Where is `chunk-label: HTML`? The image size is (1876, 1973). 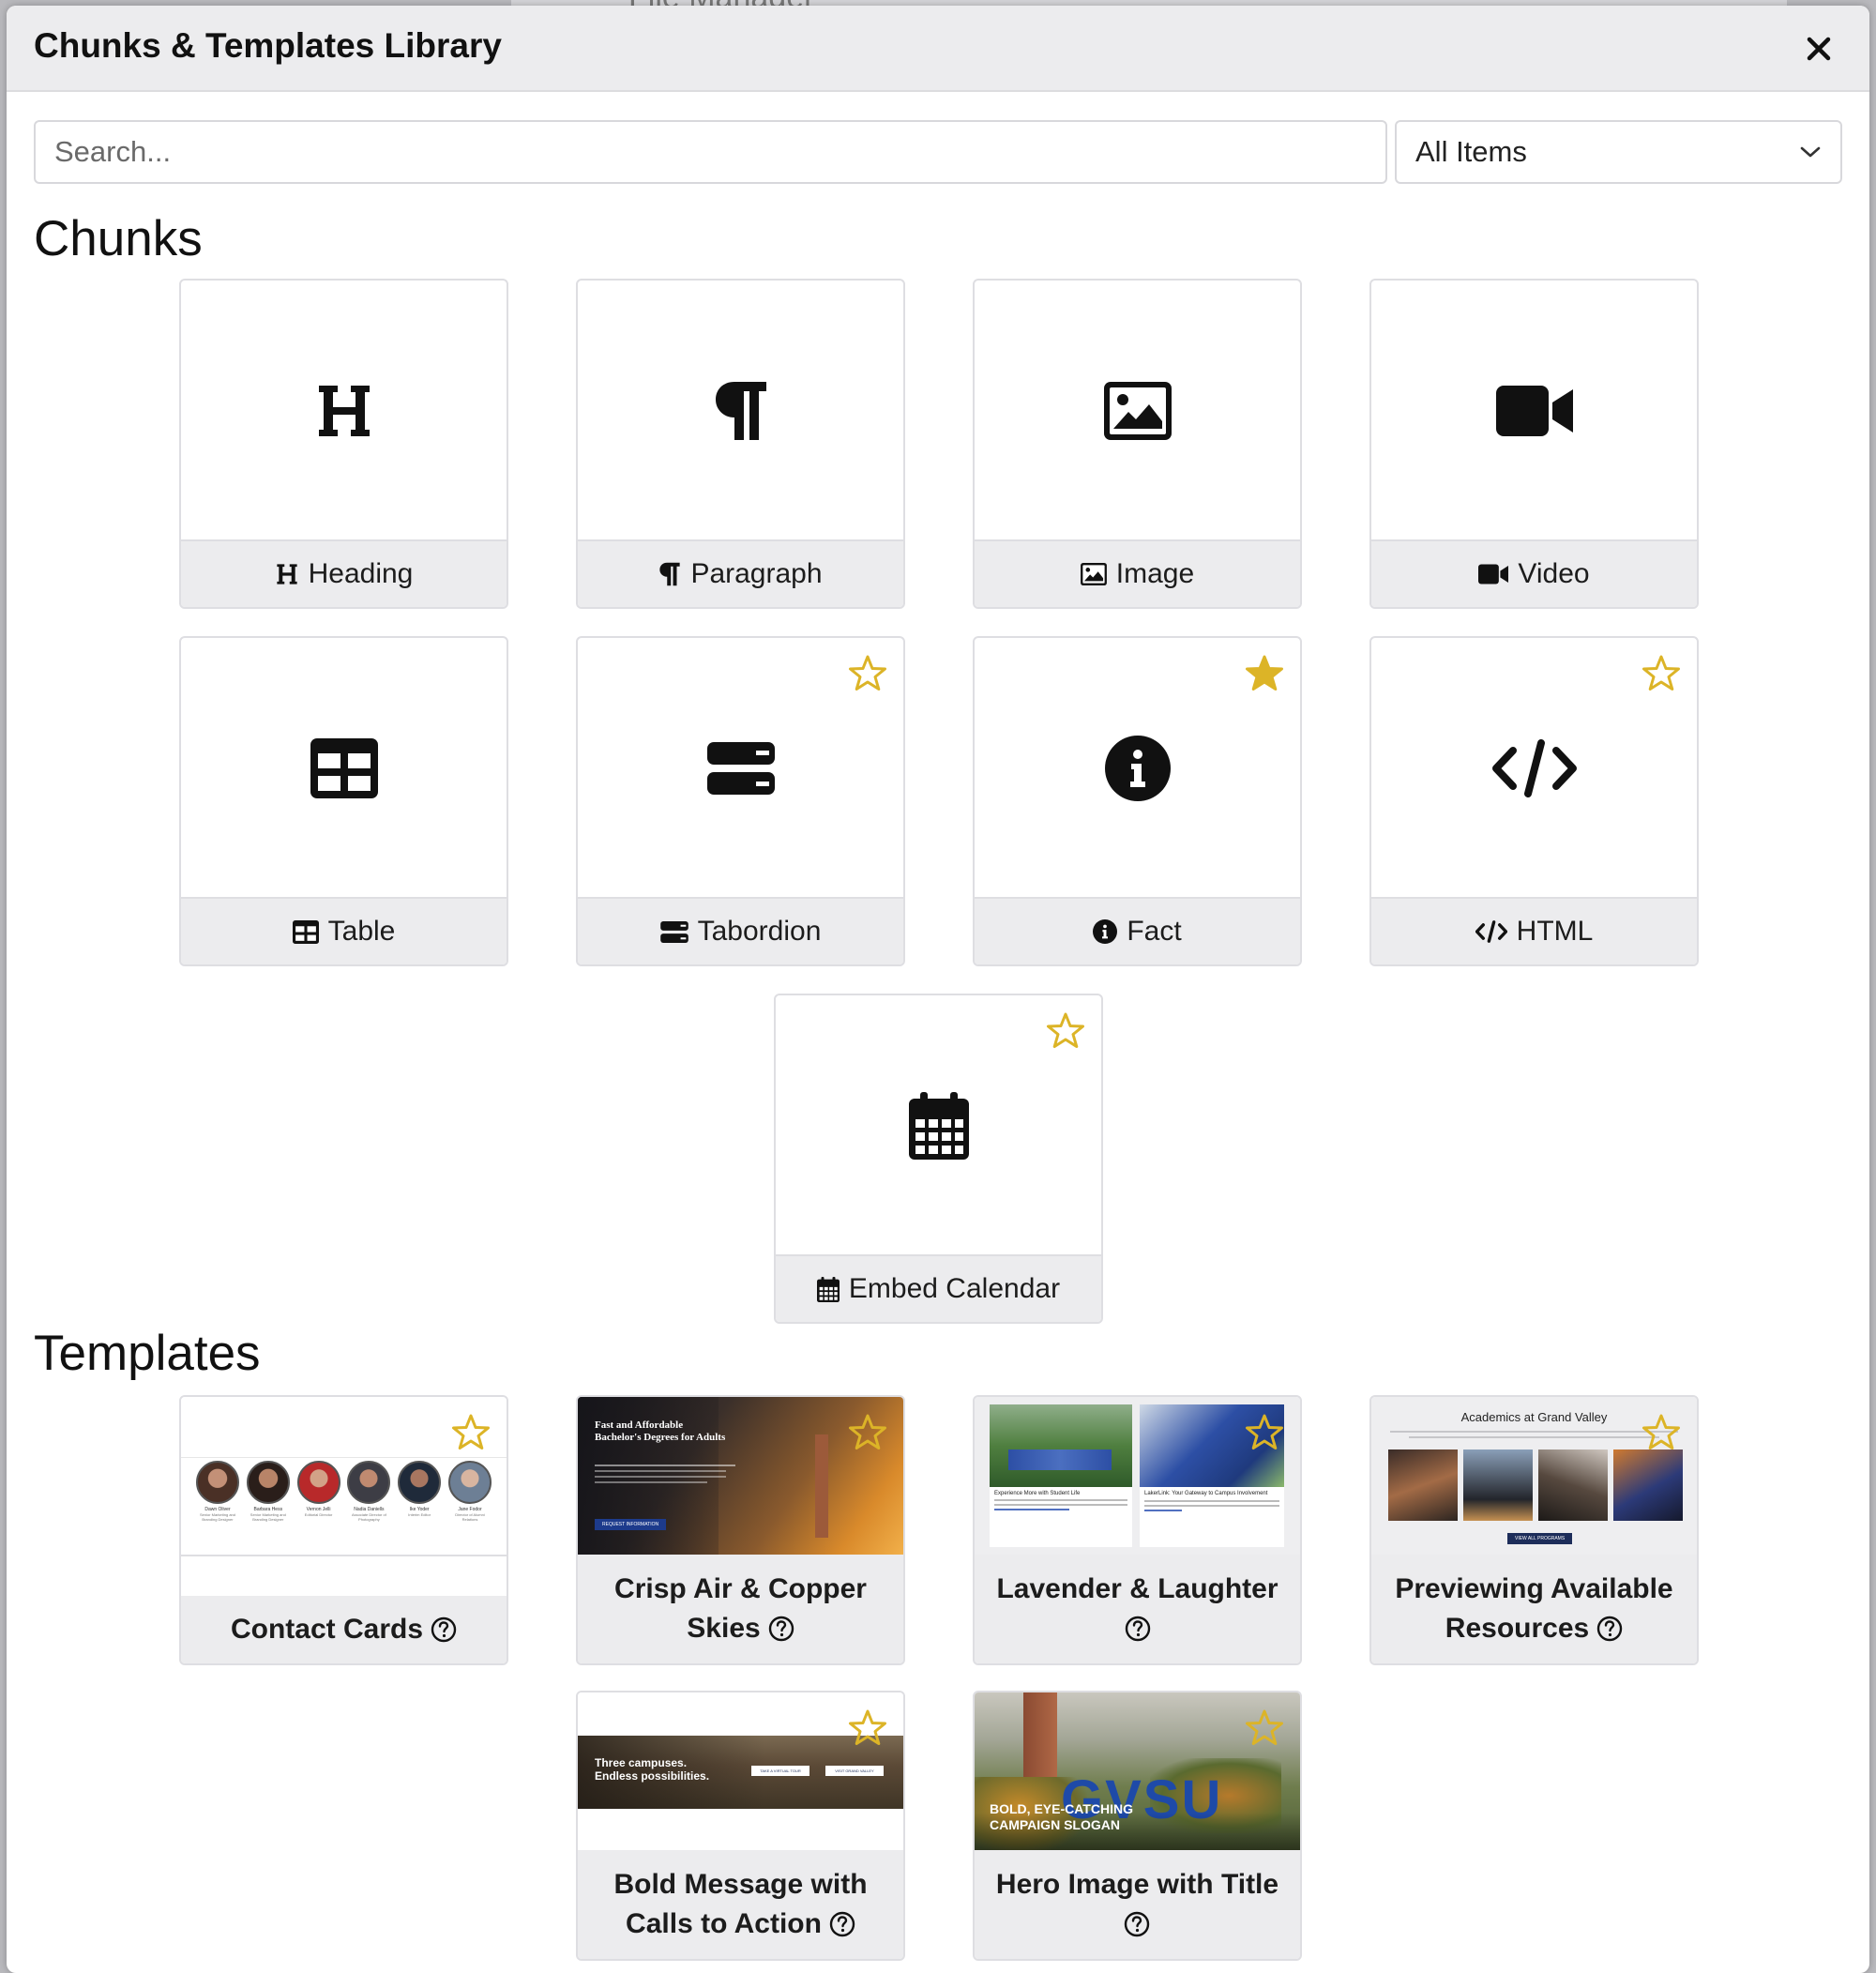
chunk-label: HTML is located at coordinates (1534, 930).